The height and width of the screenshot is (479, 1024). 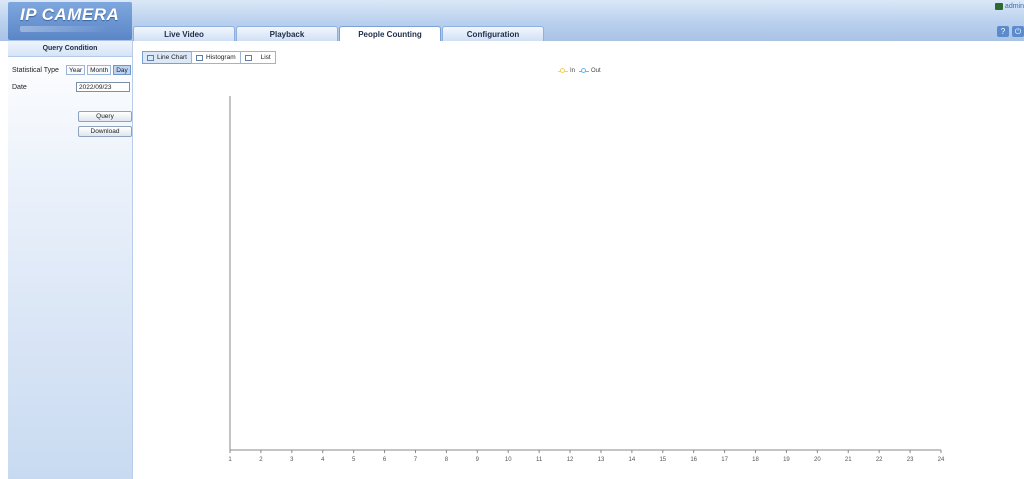 What do you see at coordinates (70, 49) in the screenshot?
I see `query-condition-title: Query Condition` at bounding box center [70, 49].